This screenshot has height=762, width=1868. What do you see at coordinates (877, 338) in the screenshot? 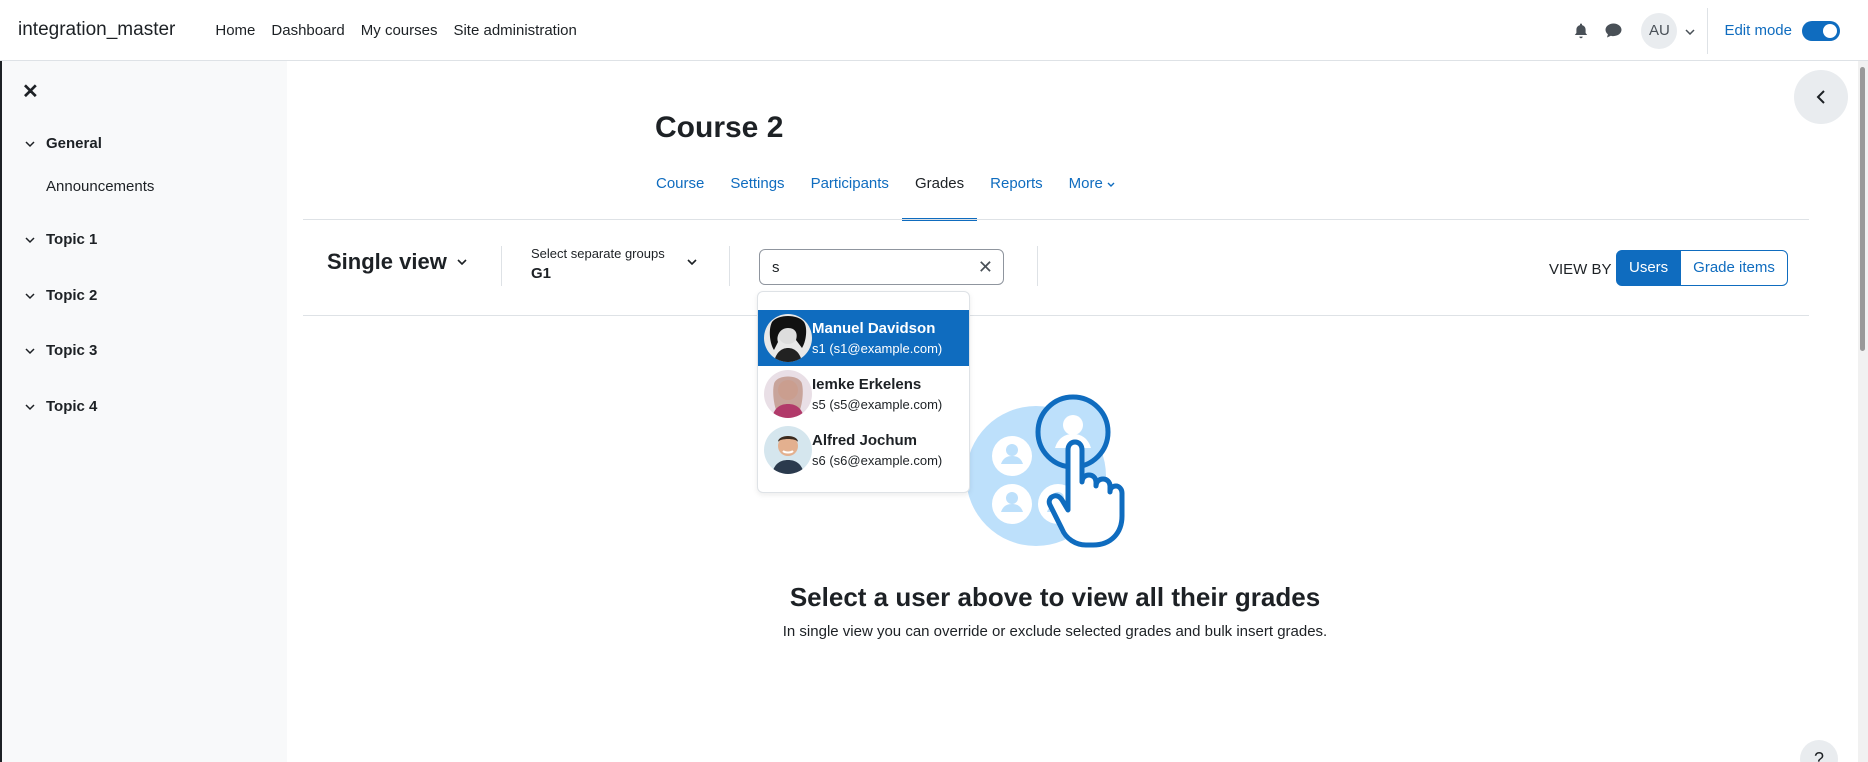
I see `user-info: Manuel Davidson s1 (s1@example.com)` at bounding box center [877, 338].